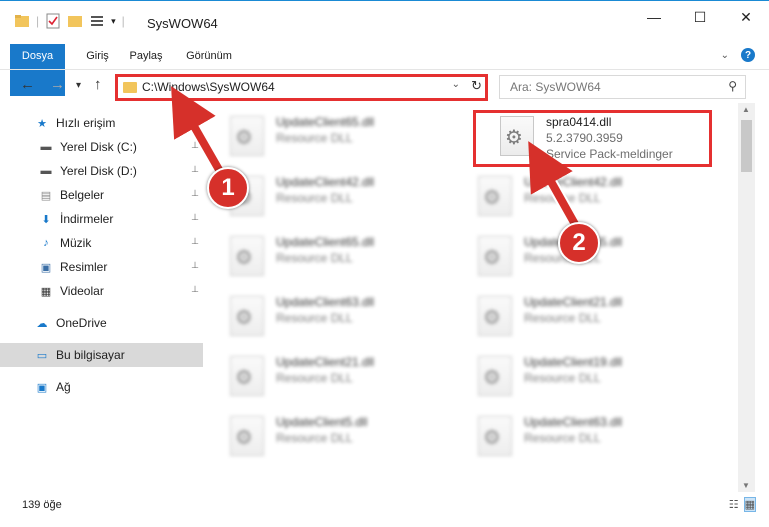 The width and height of the screenshot is (769, 527). Describe the element at coordinates (228, 188) in the screenshot. I see `step-marker-1: 1` at that location.